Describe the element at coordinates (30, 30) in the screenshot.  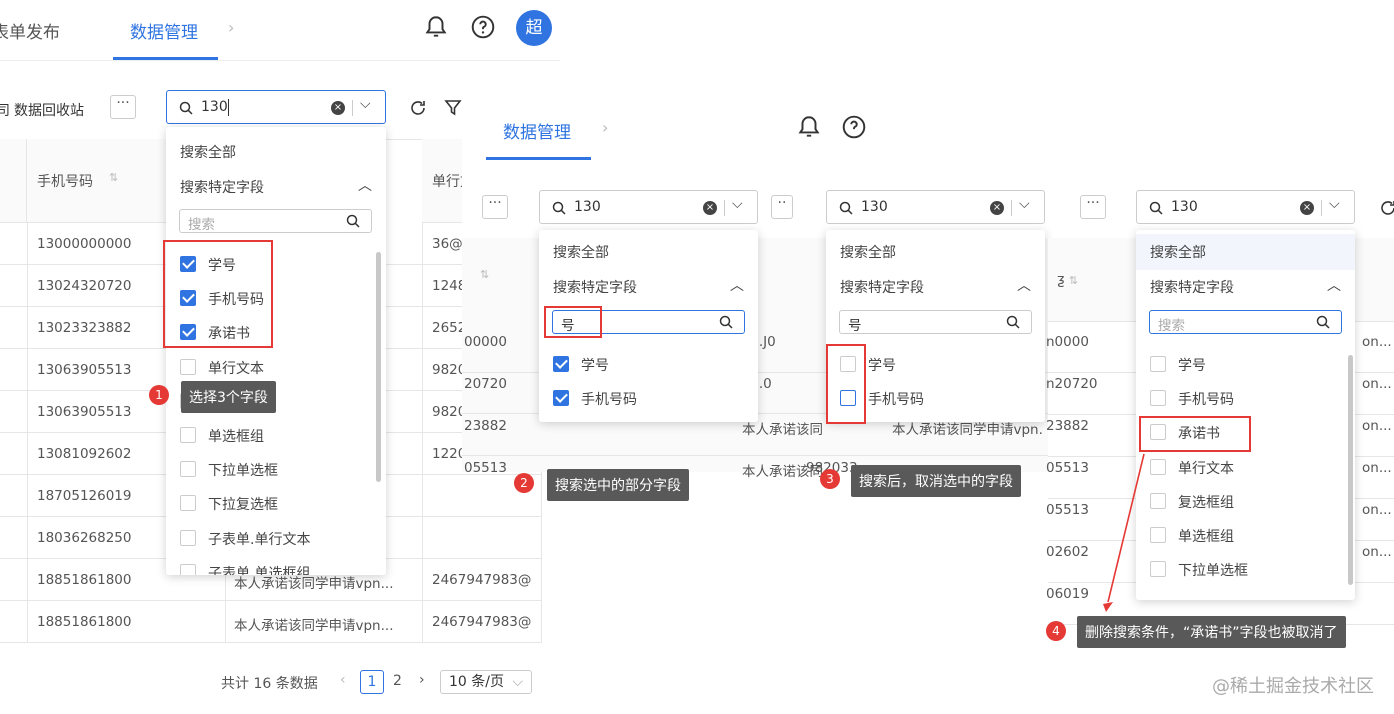
I see `tab-form-publish: 表单发布` at that location.